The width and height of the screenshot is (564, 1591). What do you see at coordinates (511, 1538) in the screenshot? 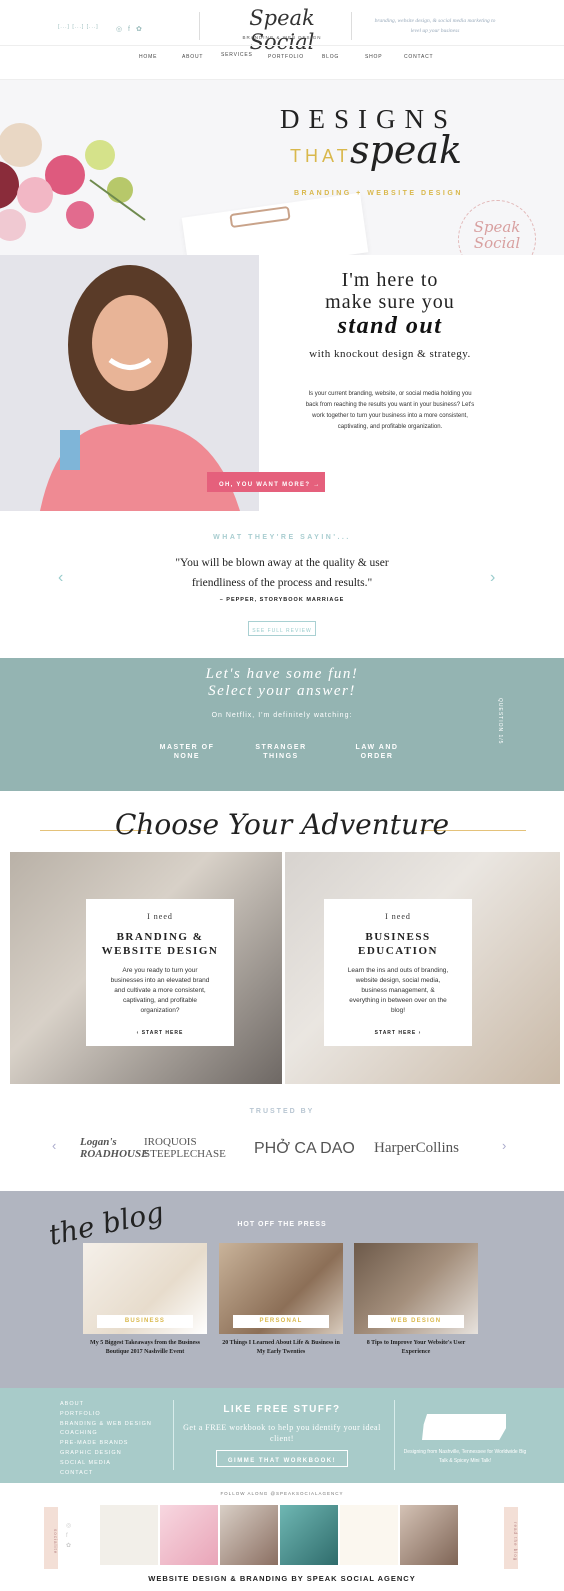
I see `read-blog-tab: read the blog` at bounding box center [511, 1538].